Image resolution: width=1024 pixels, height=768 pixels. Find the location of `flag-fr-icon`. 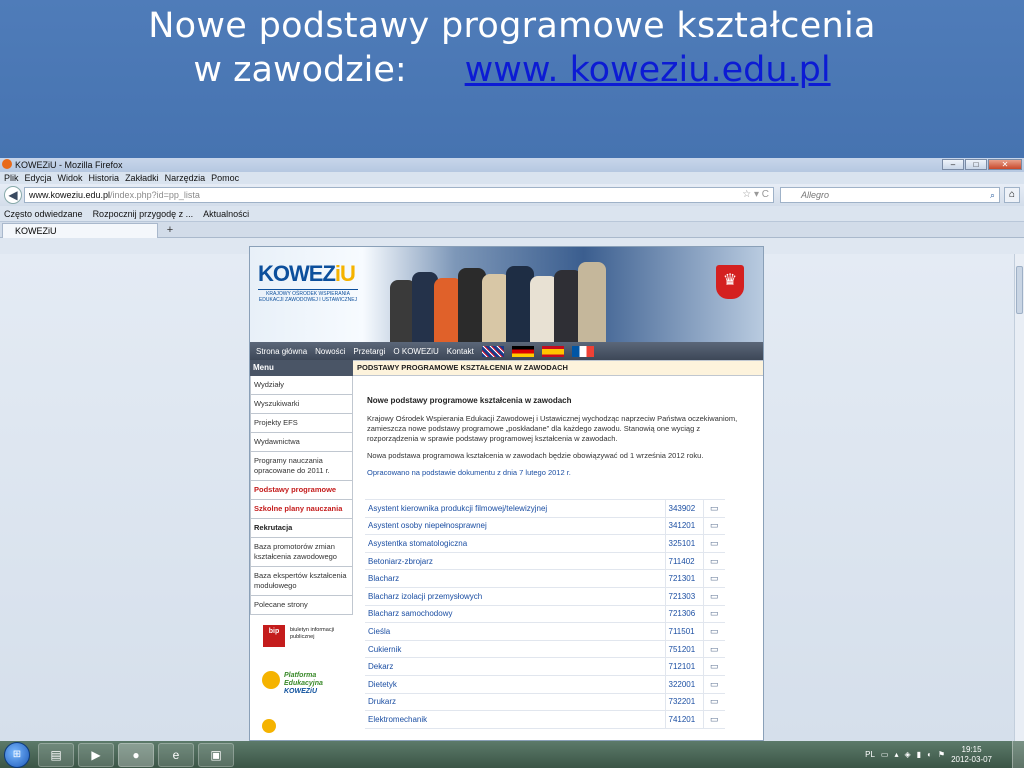

flag-fr-icon is located at coordinates (582, 351).